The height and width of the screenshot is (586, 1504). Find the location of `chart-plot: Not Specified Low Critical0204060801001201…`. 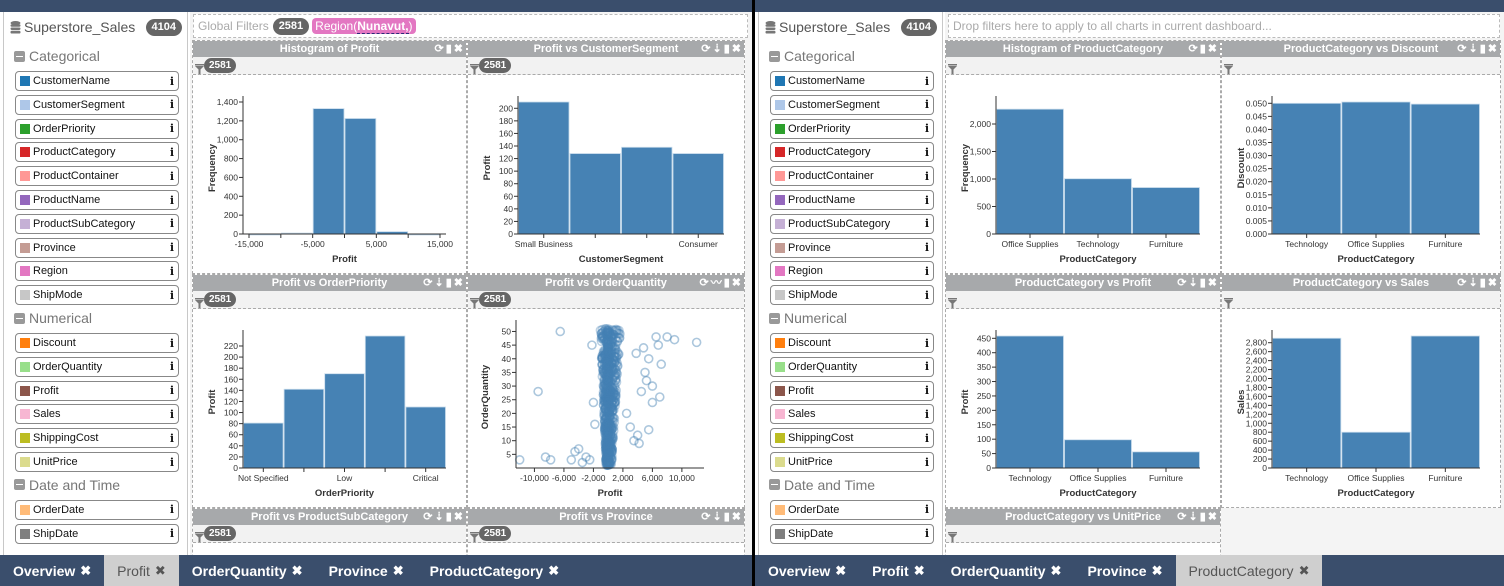

chart-plot: Not Specified Low Critical0204060801001201… is located at coordinates (329, 409).